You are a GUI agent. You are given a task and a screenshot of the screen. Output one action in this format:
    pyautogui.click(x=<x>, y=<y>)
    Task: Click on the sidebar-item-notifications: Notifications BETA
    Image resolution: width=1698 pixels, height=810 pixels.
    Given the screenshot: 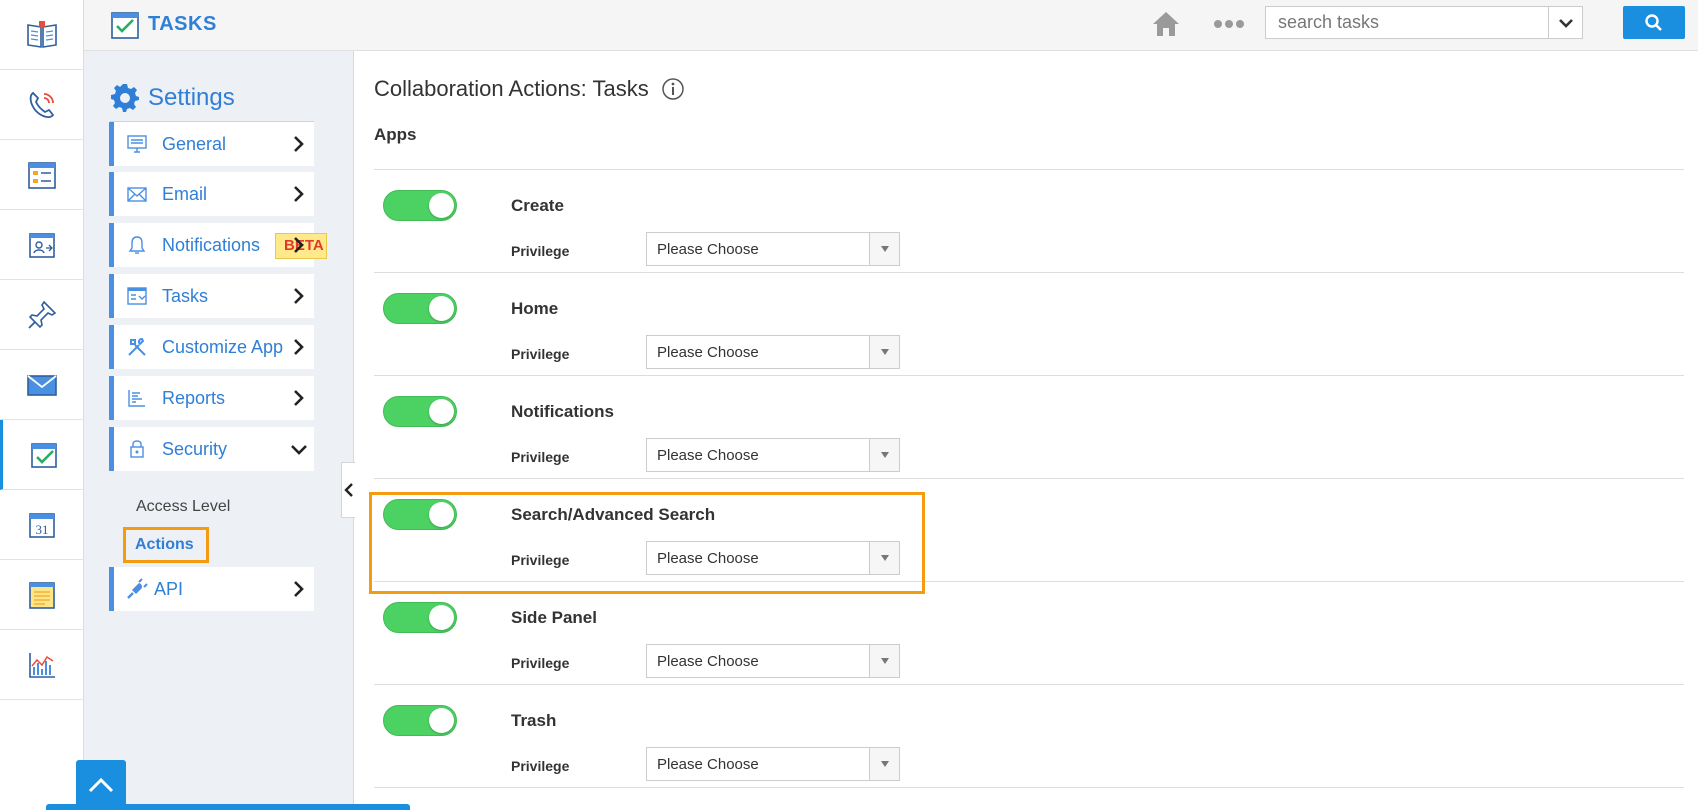 What is the action you would take?
    pyautogui.click(x=218, y=245)
    